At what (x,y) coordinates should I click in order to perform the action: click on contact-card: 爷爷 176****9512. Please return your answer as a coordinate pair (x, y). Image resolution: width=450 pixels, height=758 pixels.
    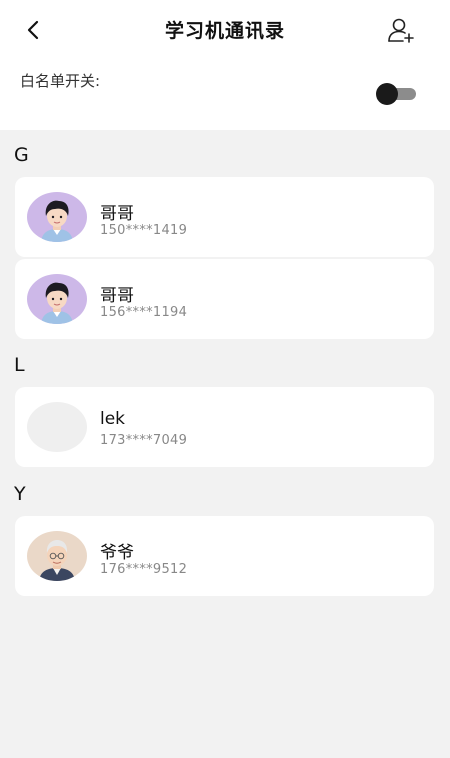
    Looking at the image, I should click on (224, 556).